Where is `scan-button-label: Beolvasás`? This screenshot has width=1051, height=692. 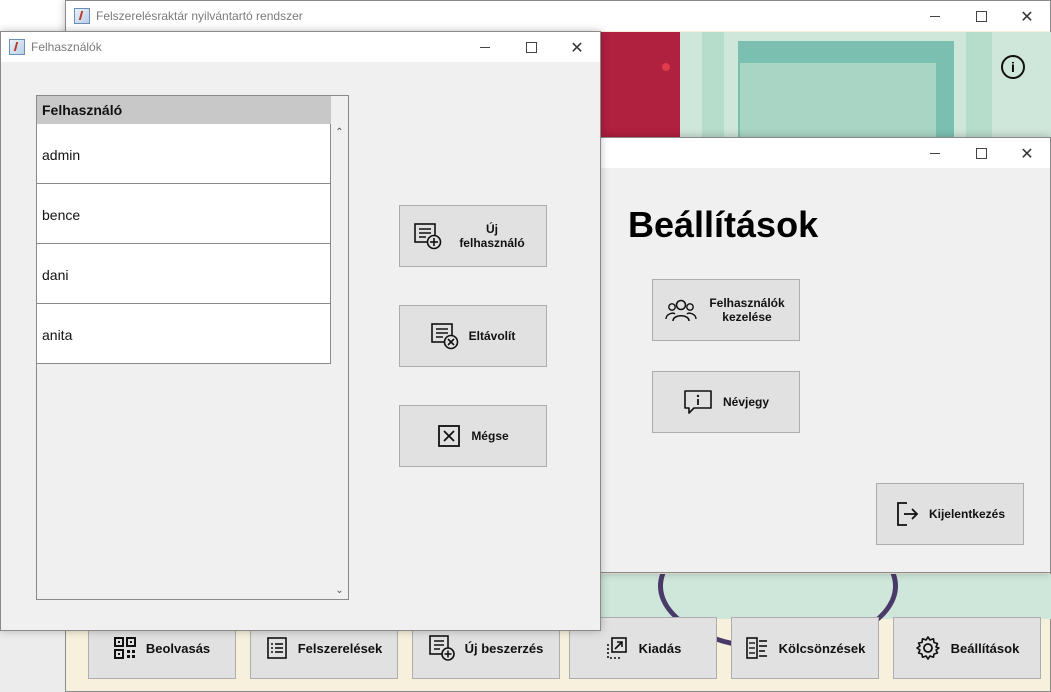
scan-button-label: Beolvasás is located at coordinates (178, 648).